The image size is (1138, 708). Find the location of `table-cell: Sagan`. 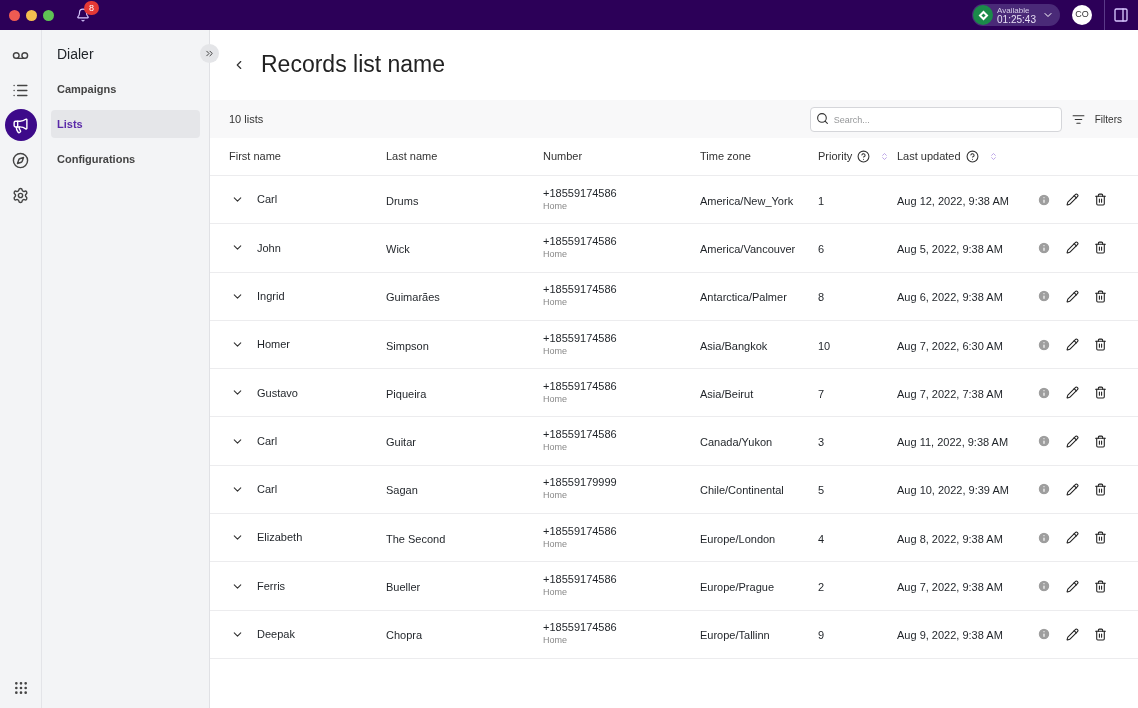

table-cell: Sagan is located at coordinates (402, 490).